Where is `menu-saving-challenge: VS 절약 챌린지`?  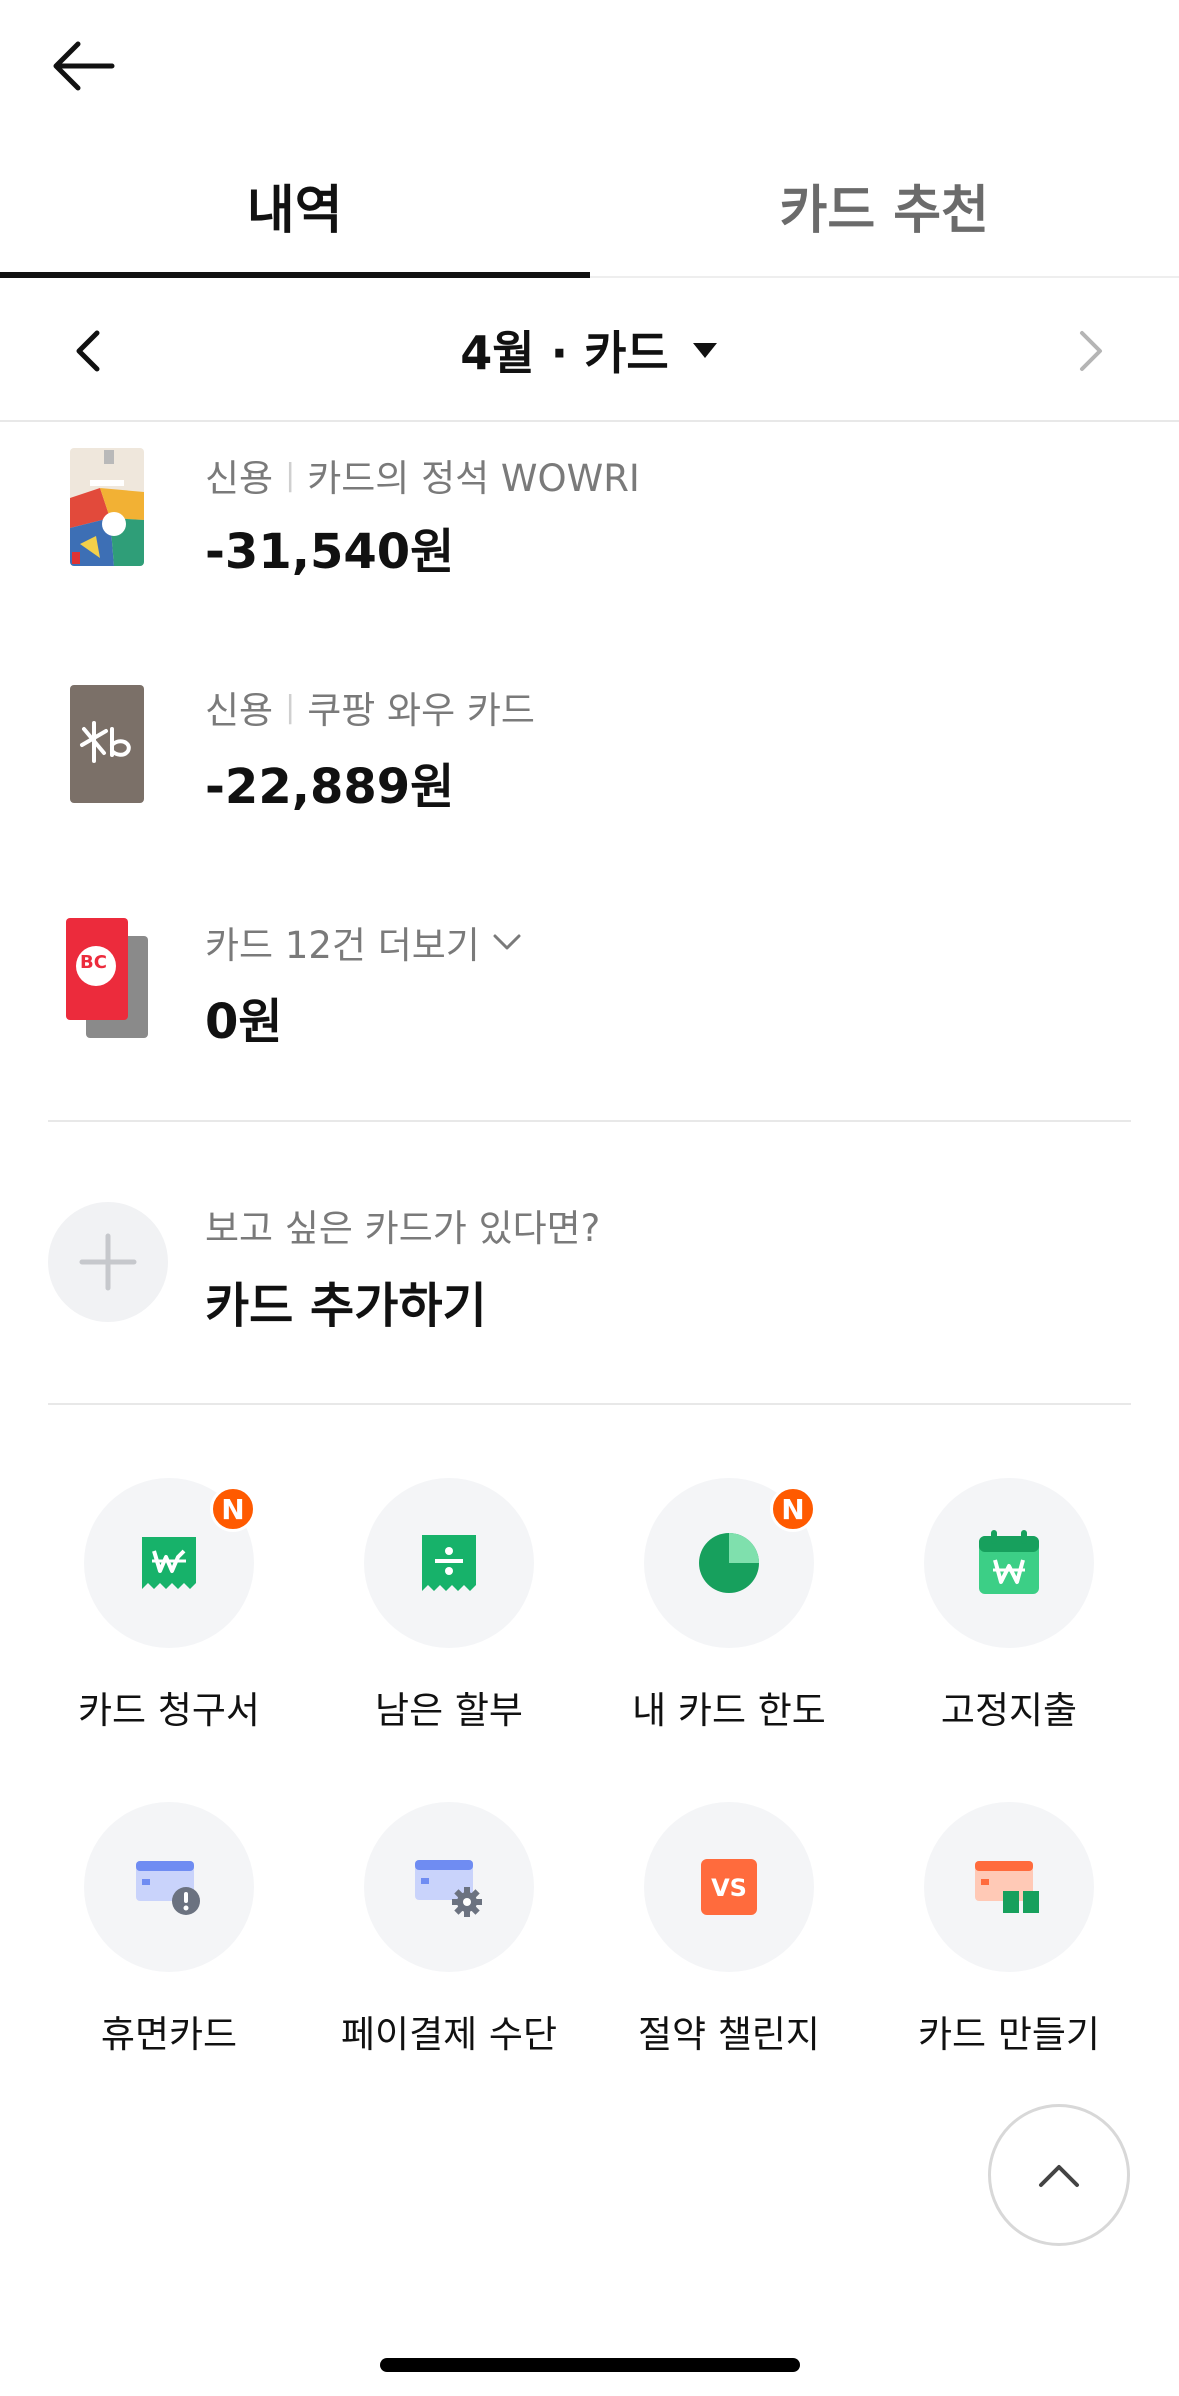
menu-saving-challenge: VS 절약 챌린지 is located at coordinates (729, 1942).